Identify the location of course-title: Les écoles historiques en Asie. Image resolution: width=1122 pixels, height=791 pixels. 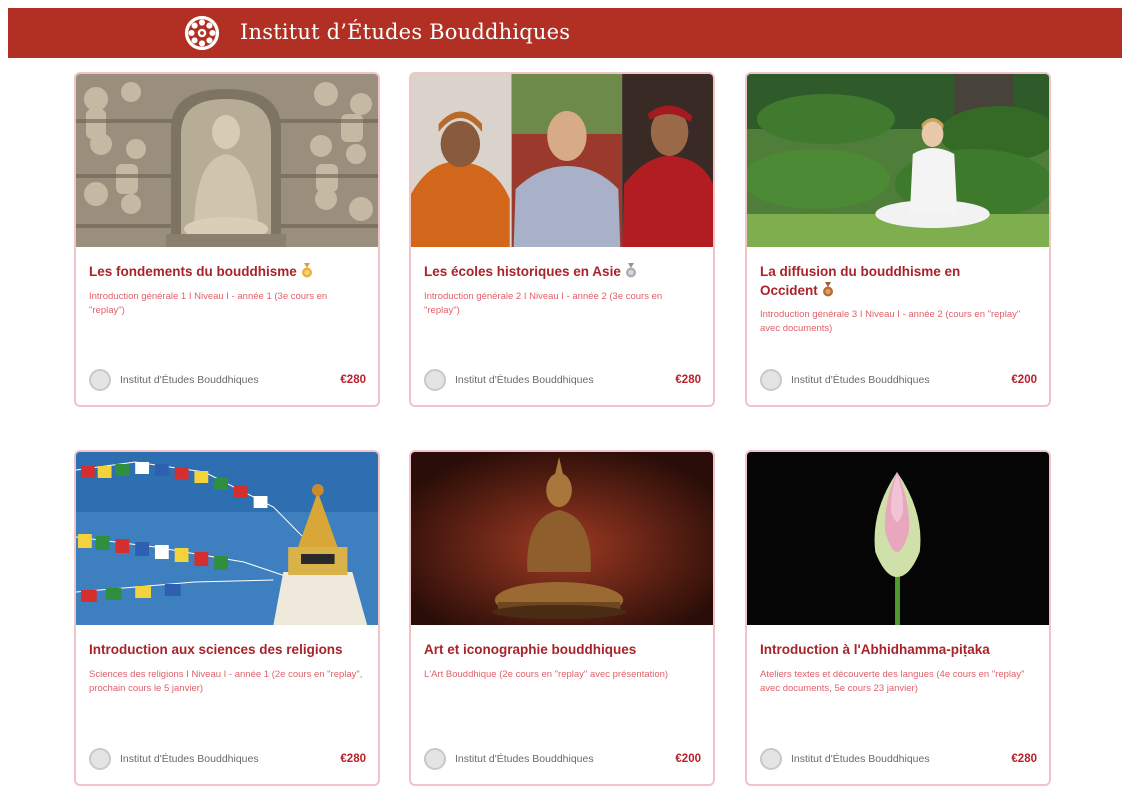
(562, 271).